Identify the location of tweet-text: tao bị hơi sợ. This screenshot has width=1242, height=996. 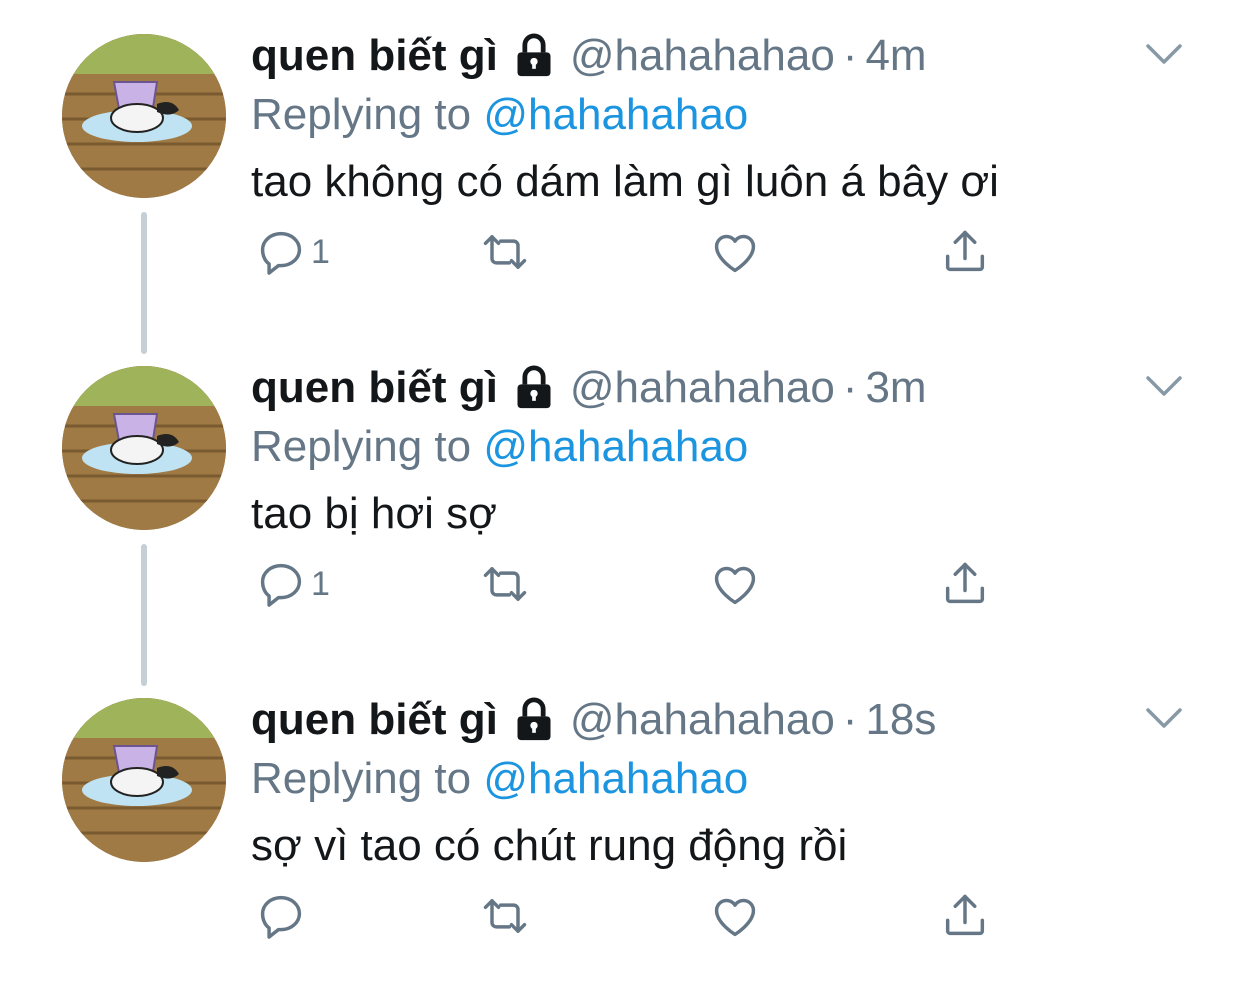
(374, 513).